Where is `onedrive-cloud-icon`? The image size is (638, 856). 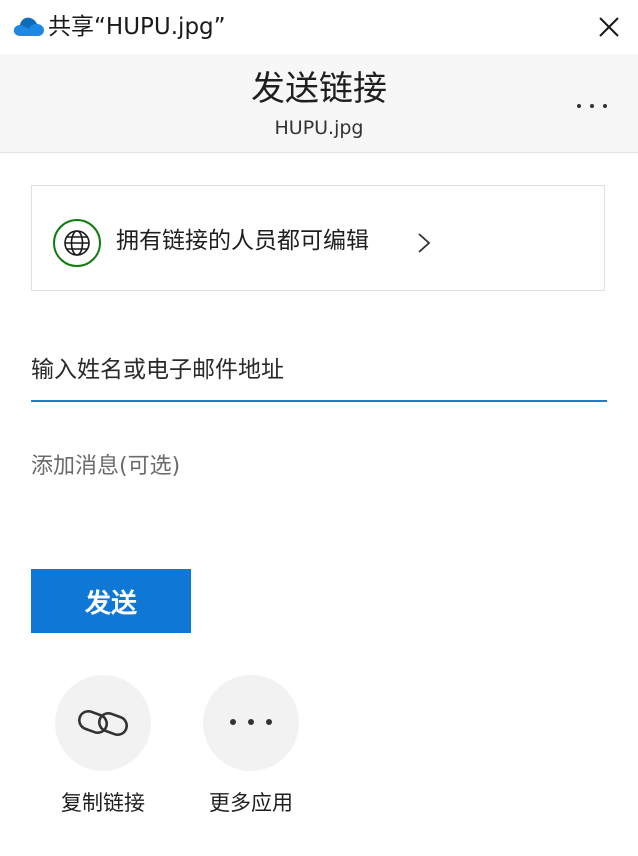 onedrive-cloud-icon is located at coordinates (29, 26).